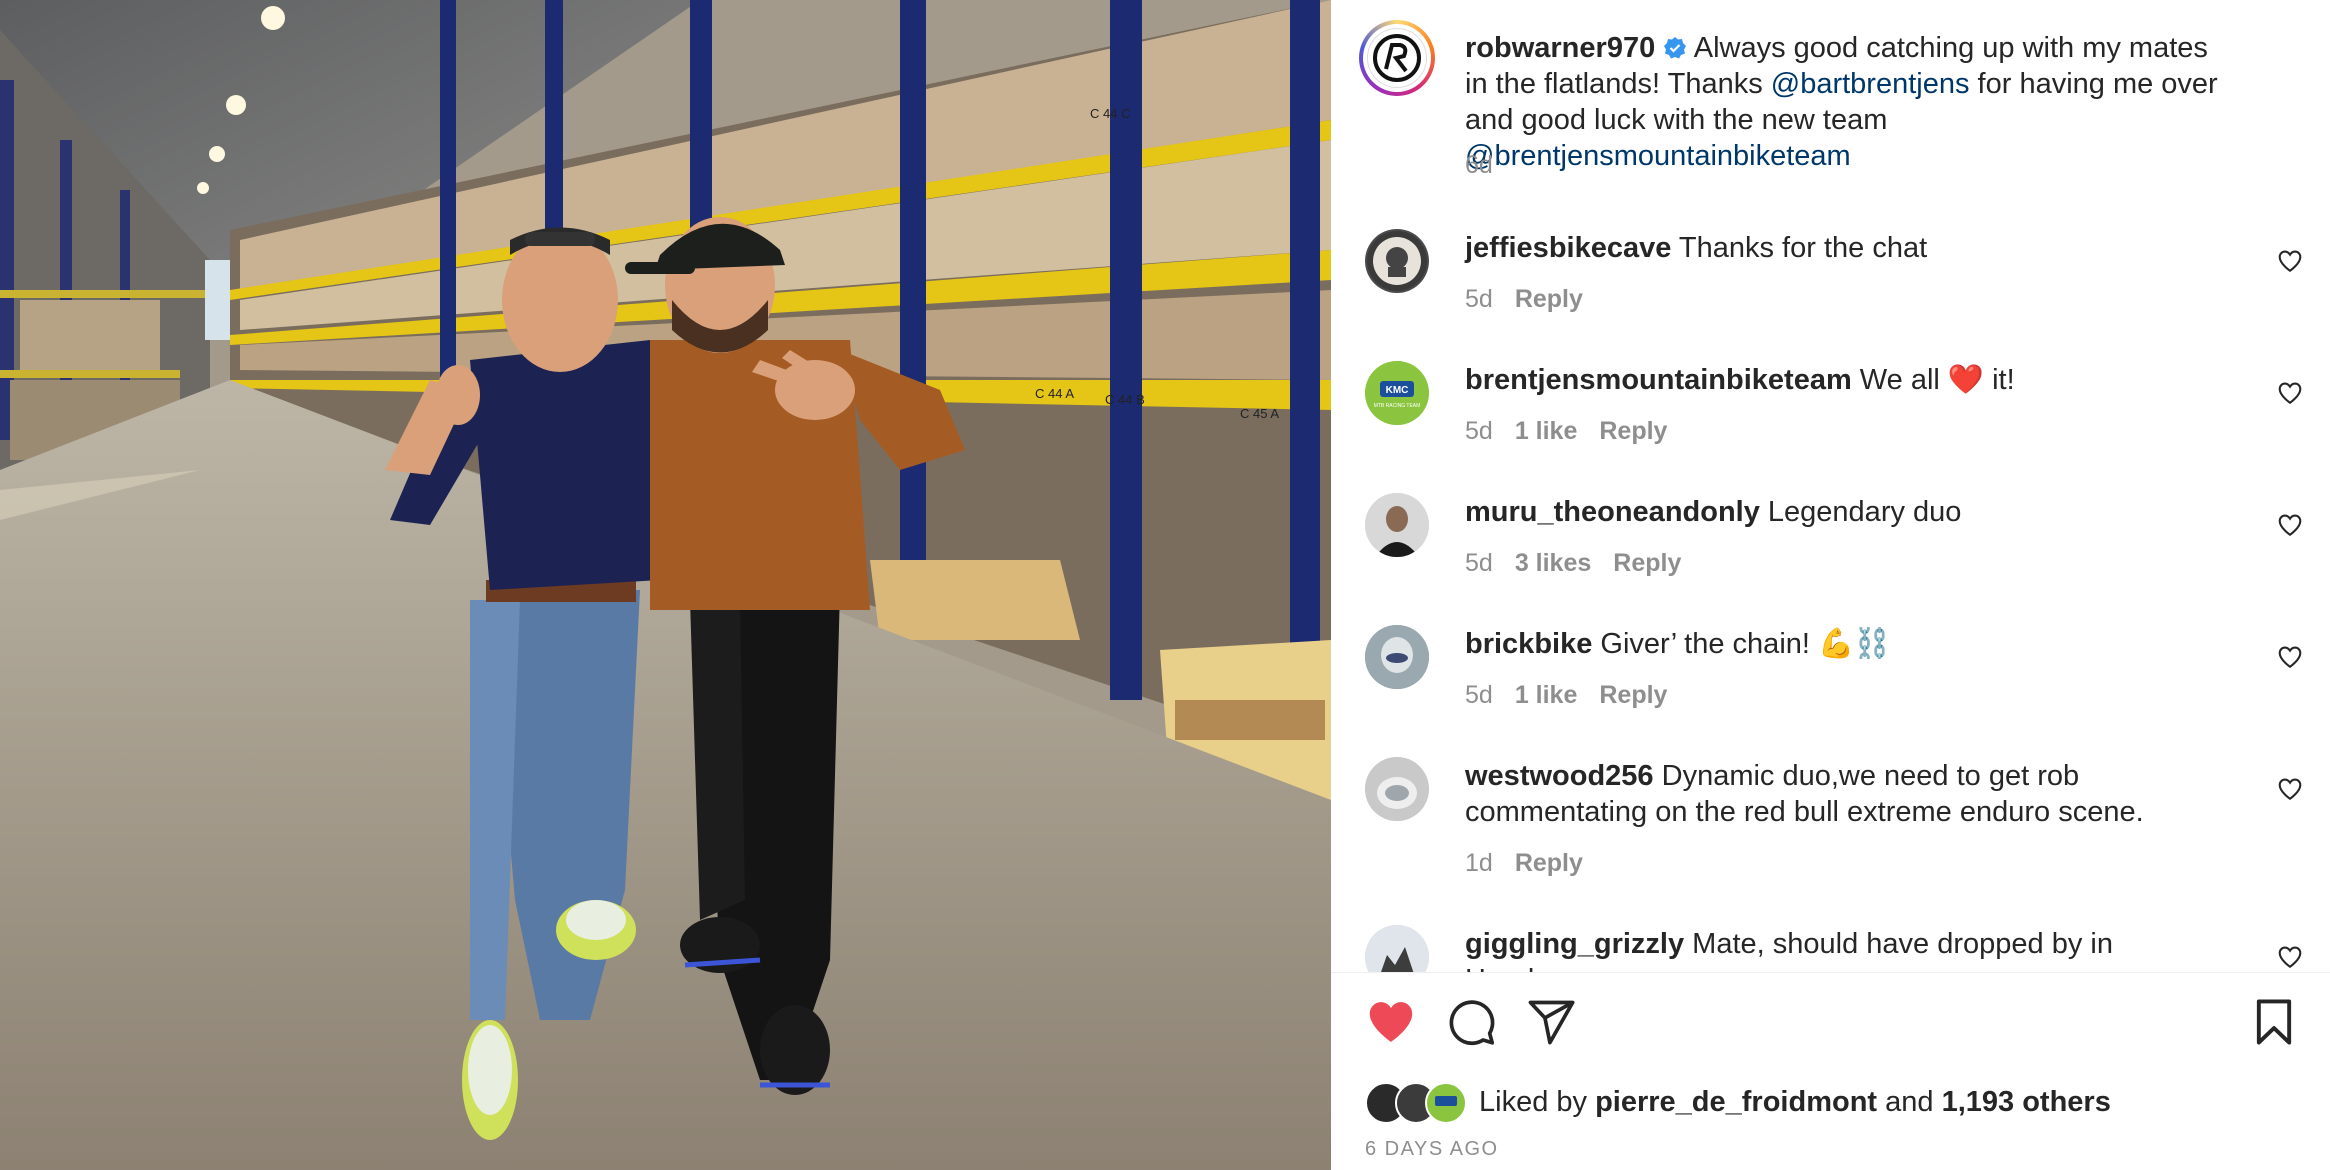 Image resolution: width=2330 pixels, height=1170 pixels. Describe the element at coordinates (1612, 512) in the screenshot. I see `comment-username: muru_theoneandonly` at that location.